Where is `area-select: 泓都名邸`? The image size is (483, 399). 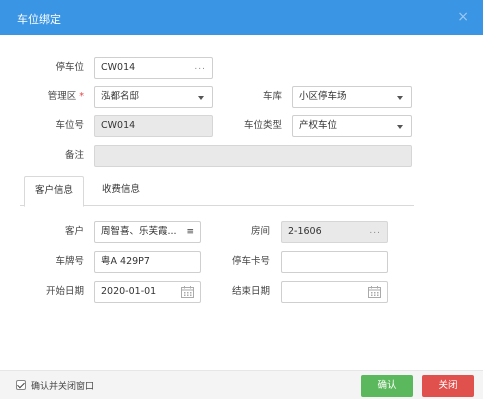
area-select: 泓都名邸 is located at coordinates (153, 97).